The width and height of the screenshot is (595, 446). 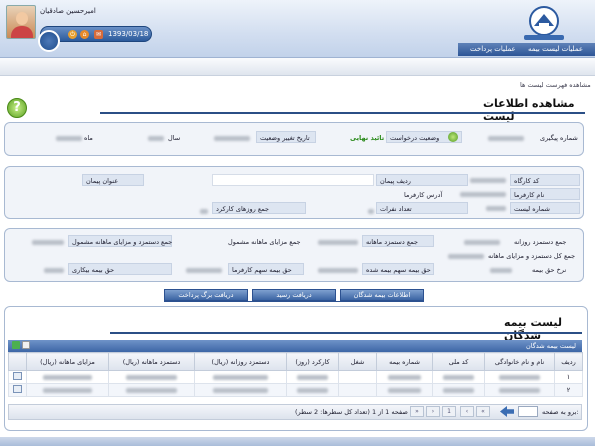 I want to click on col-monthly-wage: دستمزد ماهانه (ریال), so click(x=151, y=361).